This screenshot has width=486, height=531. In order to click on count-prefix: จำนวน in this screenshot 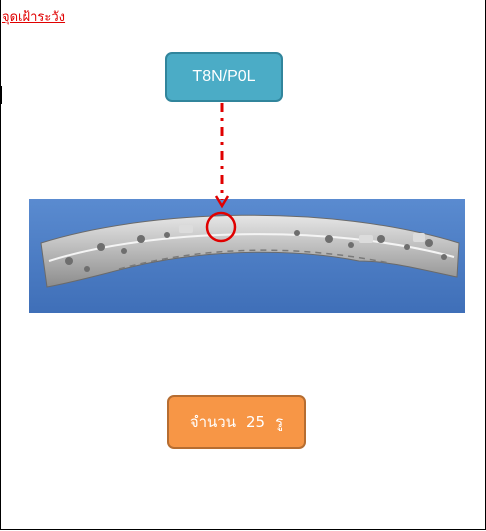, I will do `click(212, 422)`.